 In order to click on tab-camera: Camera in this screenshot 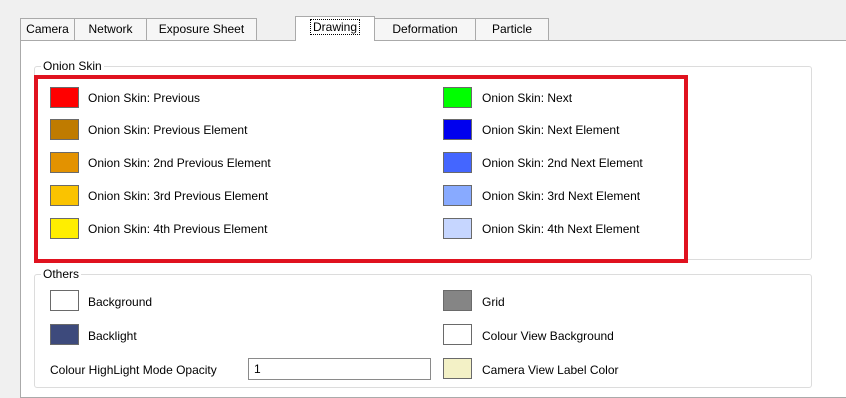, I will do `click(47, 29)`.